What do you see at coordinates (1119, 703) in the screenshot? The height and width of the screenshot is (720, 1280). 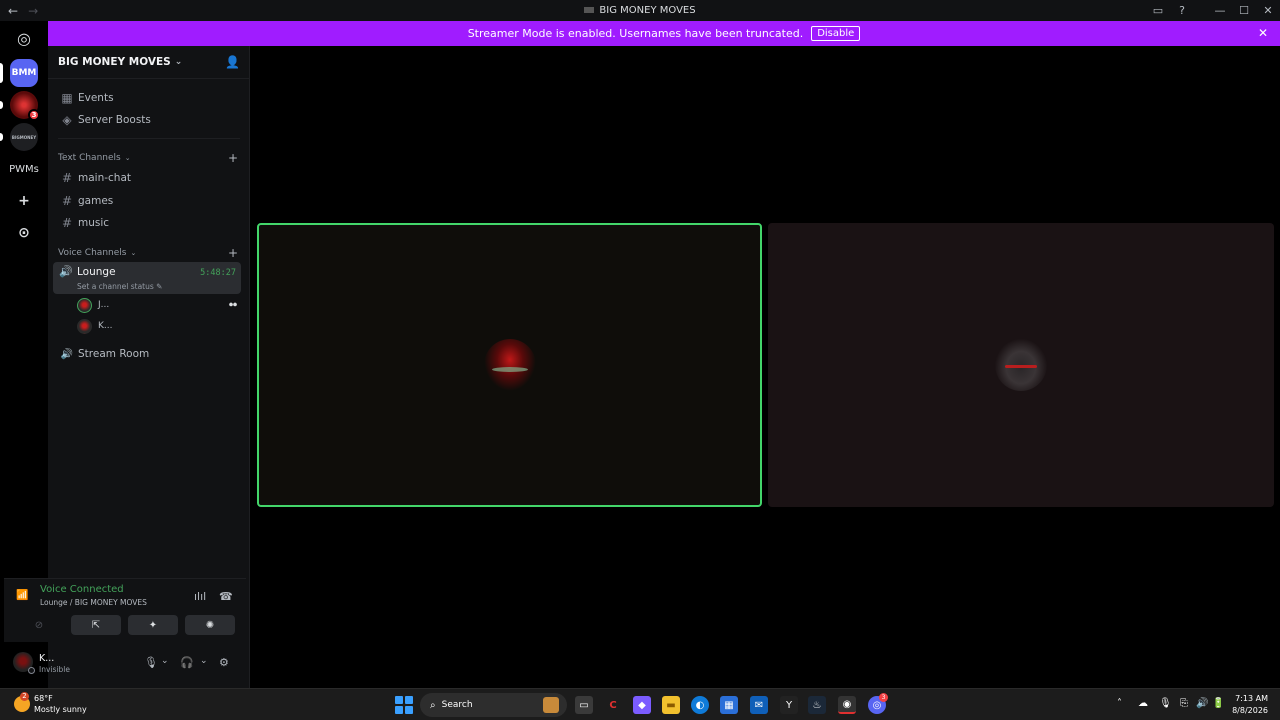 I see `show-hidden-icons: ˄` at bounding box center [1119, 703].